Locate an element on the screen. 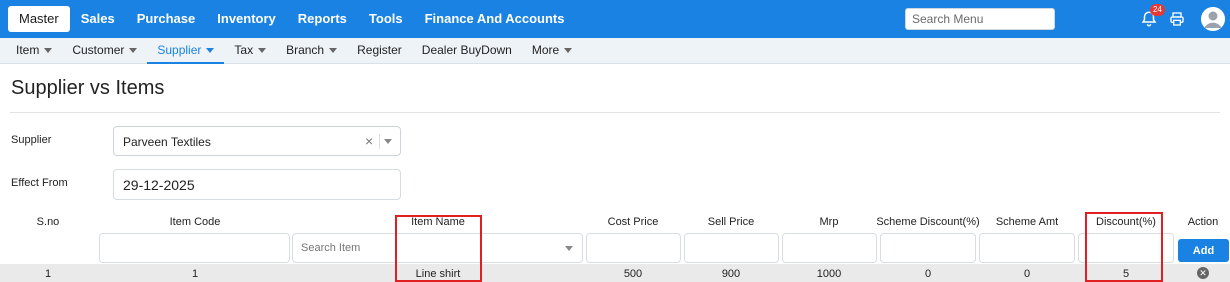 The height and width of the screenshot is (282, 1230). submenu-item: Item is located at coordinates (34, 51).